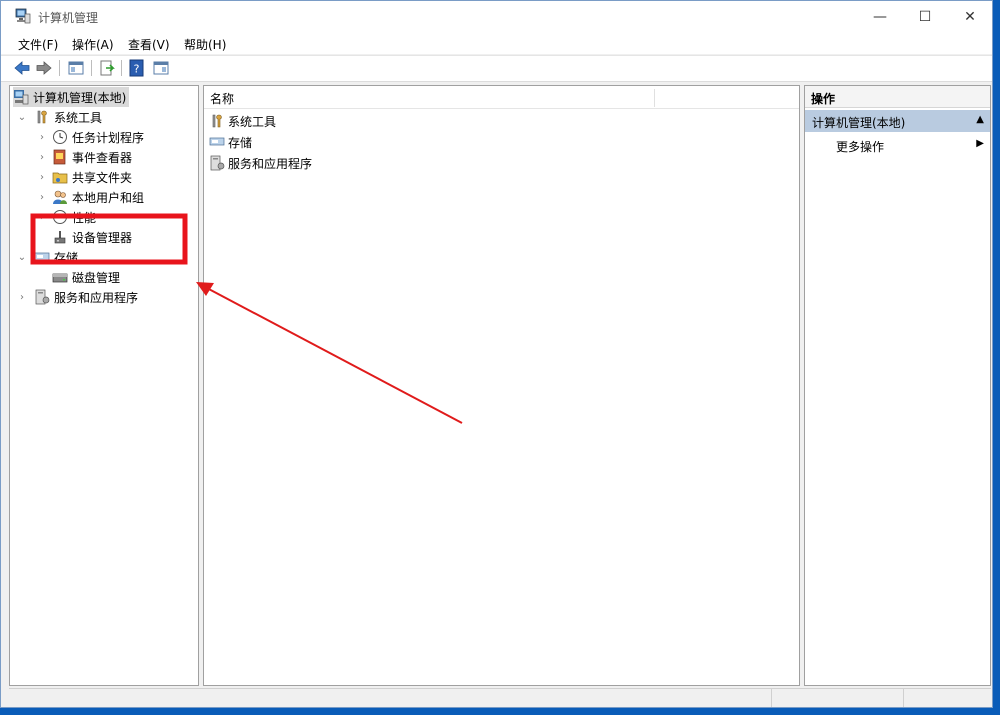 Image resolution: width=1000 pixels, height=715 pixels. What do you see at coordinates (96, 297) in the screenshot?
I see `tree-item-label: 服务和应用程序` at bounding box center [96, 297].